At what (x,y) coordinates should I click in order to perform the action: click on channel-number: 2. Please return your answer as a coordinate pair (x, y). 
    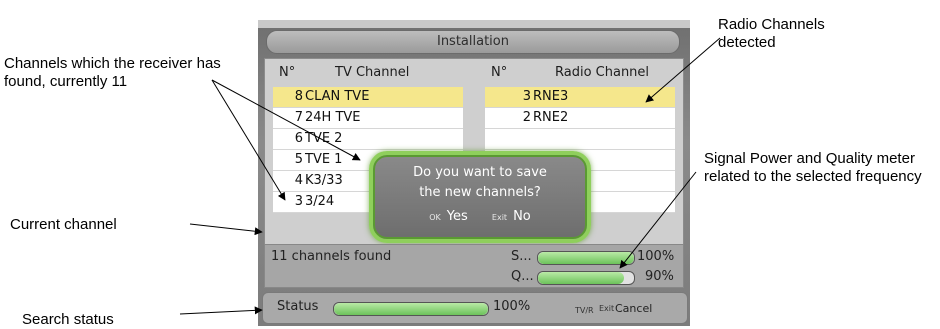
    Looking at the image, I should click on (526, 117).